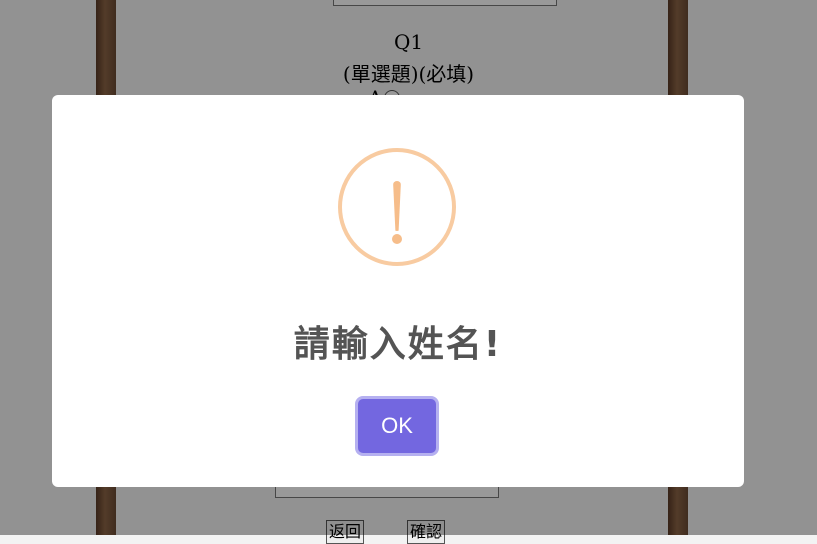 This screenshot has height=544, width=817. I want to click on alert-message: 請輸入姓名!, so click(398, 344).